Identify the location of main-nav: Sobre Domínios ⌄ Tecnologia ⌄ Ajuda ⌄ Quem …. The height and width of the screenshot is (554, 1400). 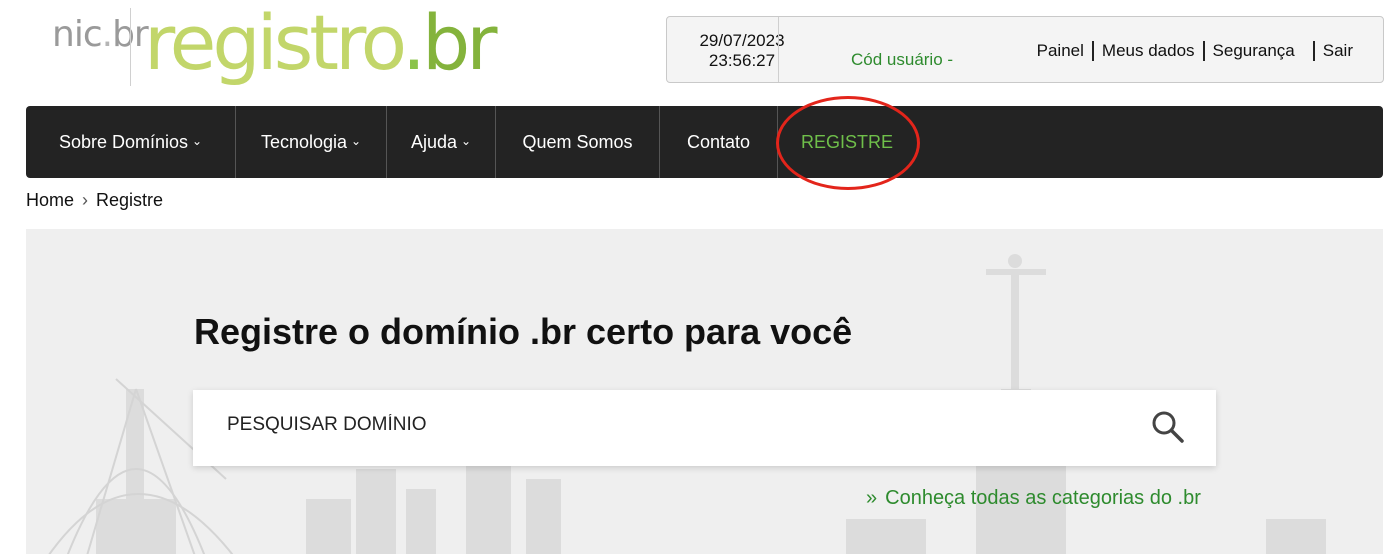
(704, 142).